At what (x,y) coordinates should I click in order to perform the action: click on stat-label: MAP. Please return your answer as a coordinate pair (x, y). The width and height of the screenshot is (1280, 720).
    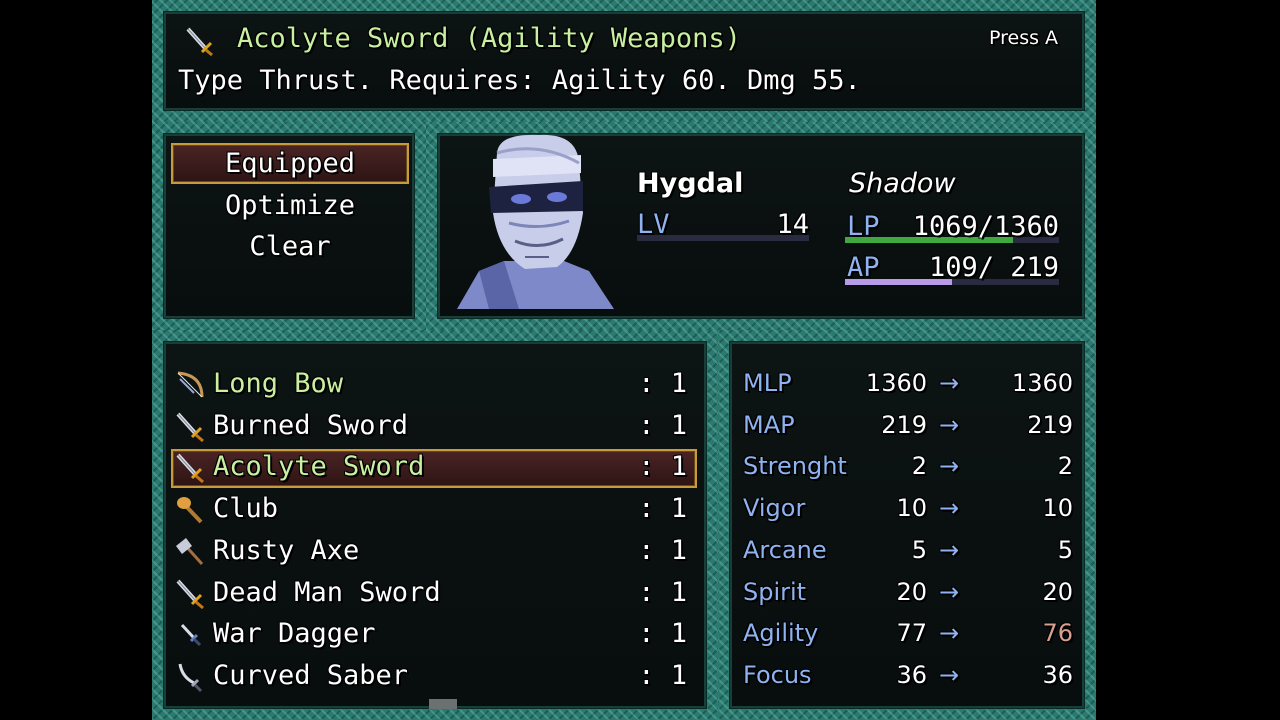
    Looking at the image, I should click on (769, 424).